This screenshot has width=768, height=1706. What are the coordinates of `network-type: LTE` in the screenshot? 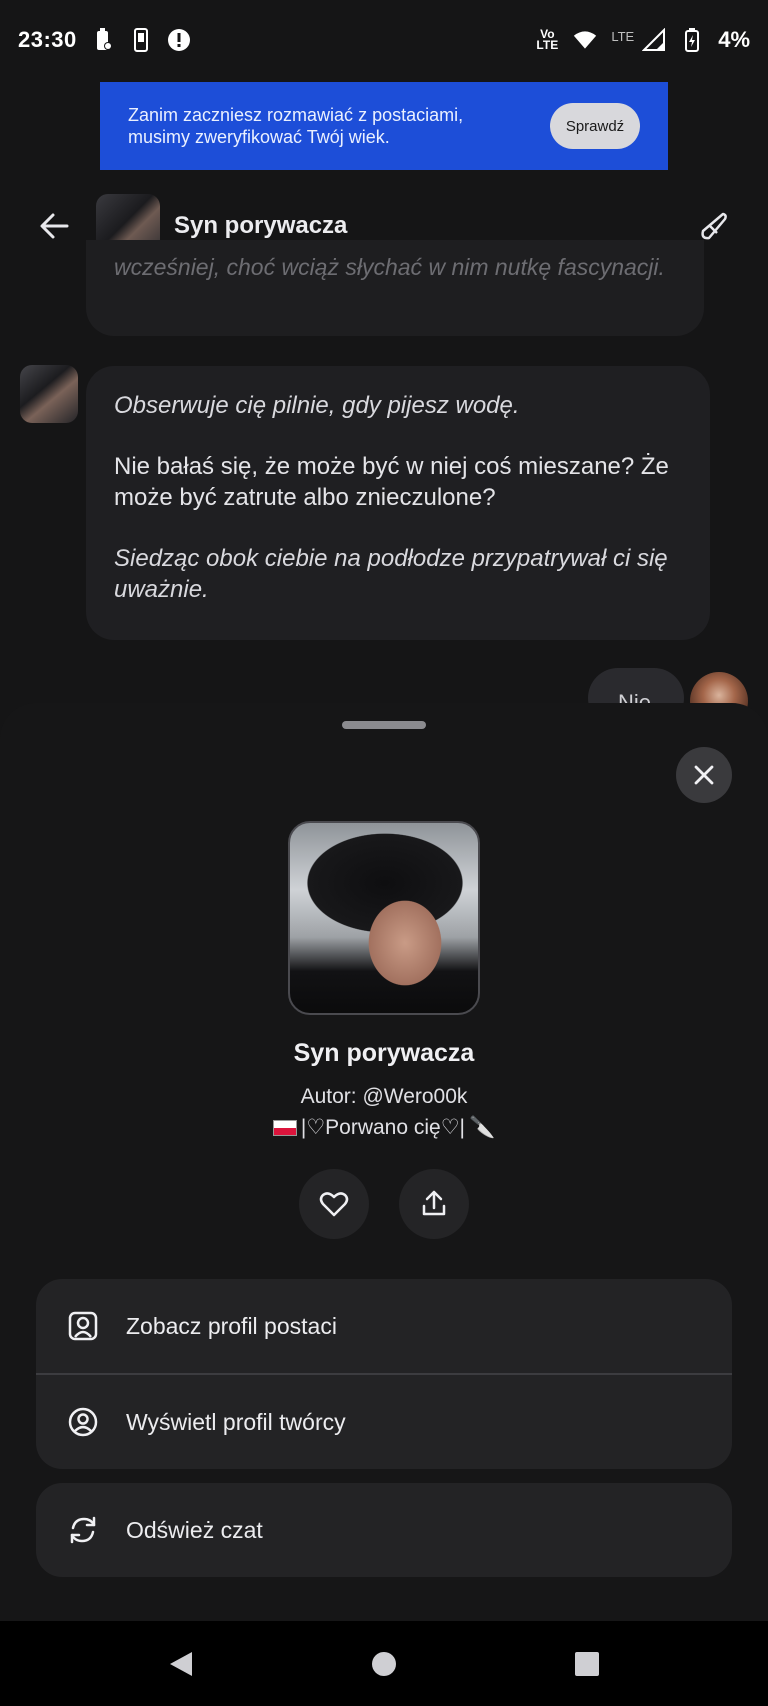 It's located at (623, 36).